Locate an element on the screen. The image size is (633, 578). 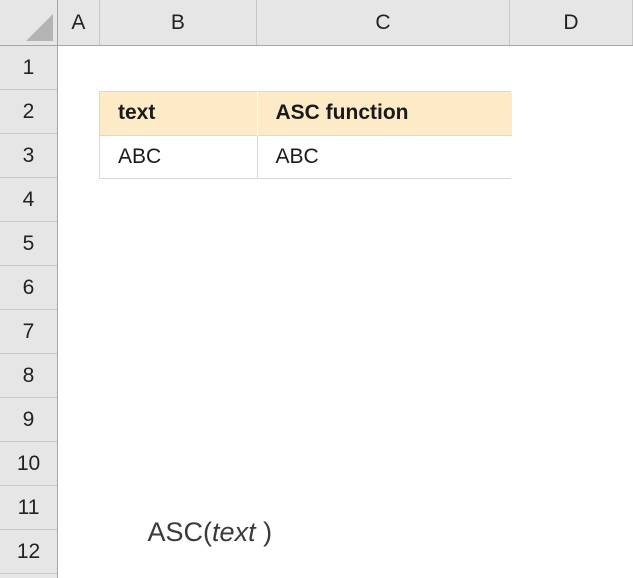
syntax-function-open: ASC( is located at coordinates (180, 532).